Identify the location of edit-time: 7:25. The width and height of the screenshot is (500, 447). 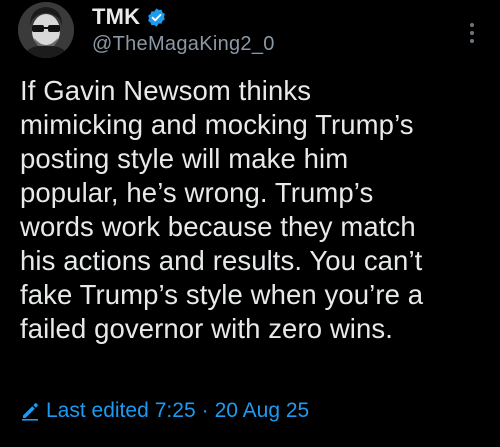
(175, 410).